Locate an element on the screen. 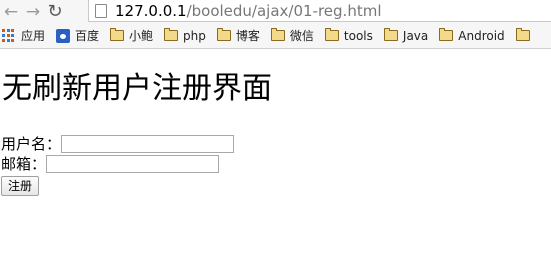 The height and width of the screenshot is (280, 551). forward-arrow-icon: → is located at coordinates (33, 12).